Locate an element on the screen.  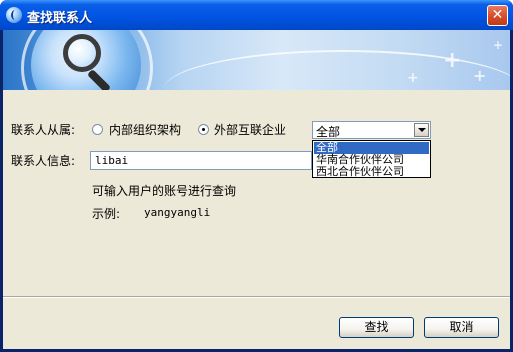
company-select-value: 全部 is located at coordinates (328, 132).